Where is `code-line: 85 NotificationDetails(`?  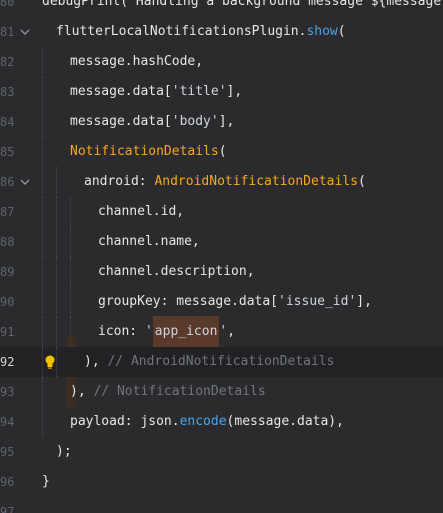 code-line: 85 NotificationDetails( is located at coordinates (221, 152).